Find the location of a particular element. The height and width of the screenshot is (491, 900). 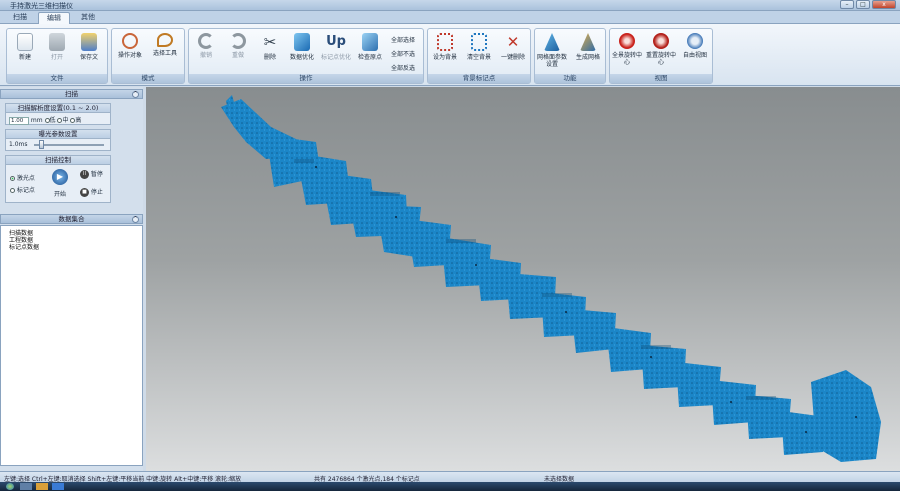

close-button: x is located at coordinates (884, 4).